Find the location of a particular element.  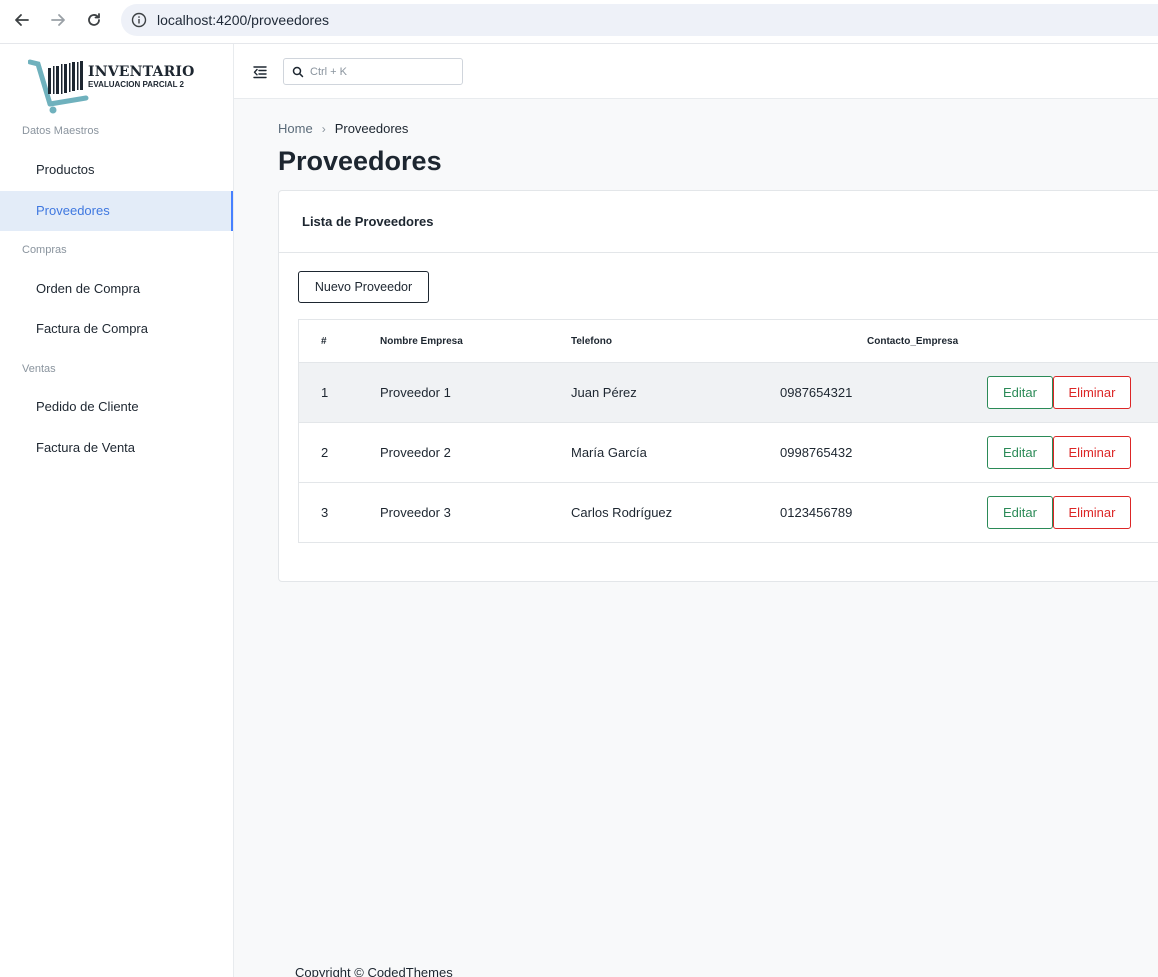

column-header-contacto-empresa: Contacto_Empresa is located at coordinates (913, 341).